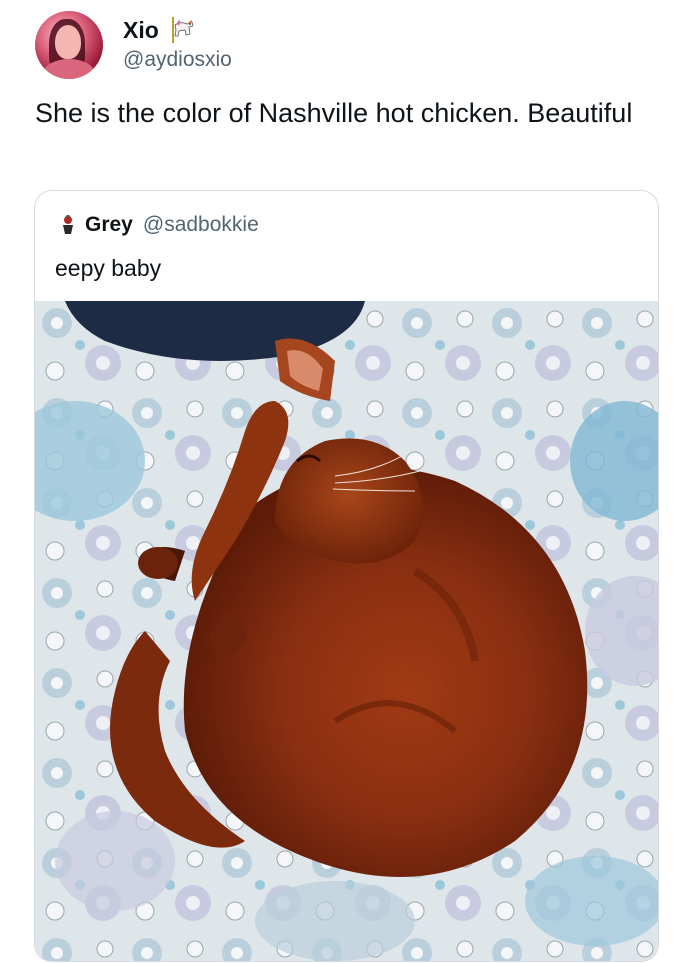  Describe the element at coordinates (177, 60) in the screenshot. I see `author-handle: @aydiosxio` at that location.